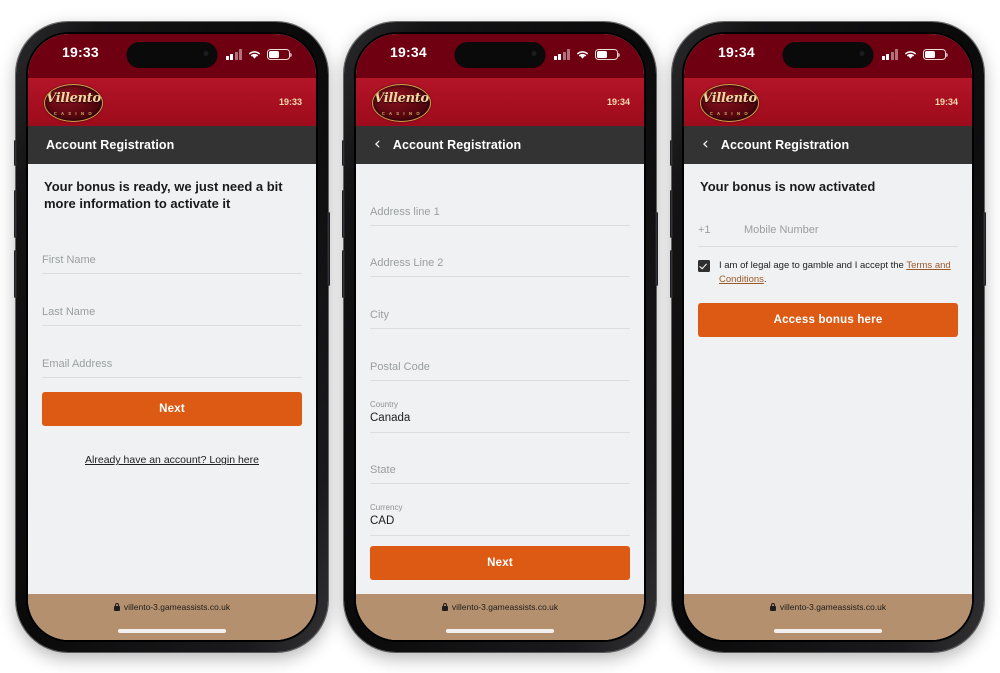 This screenshot has height=673, width=1000. What do you see at coordinates (781, 229) in the screenshot?
I see `mobile-number-placeholder: Mobile Number` at bounding box center [781, 229].